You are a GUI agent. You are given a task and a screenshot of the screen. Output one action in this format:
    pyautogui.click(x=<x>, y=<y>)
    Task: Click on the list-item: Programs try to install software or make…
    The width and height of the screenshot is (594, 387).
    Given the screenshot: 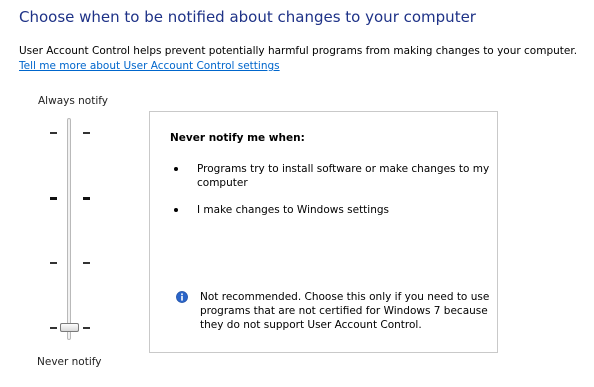 What is the action you would take?
    pyautogui.click(x=330, y=176)
    